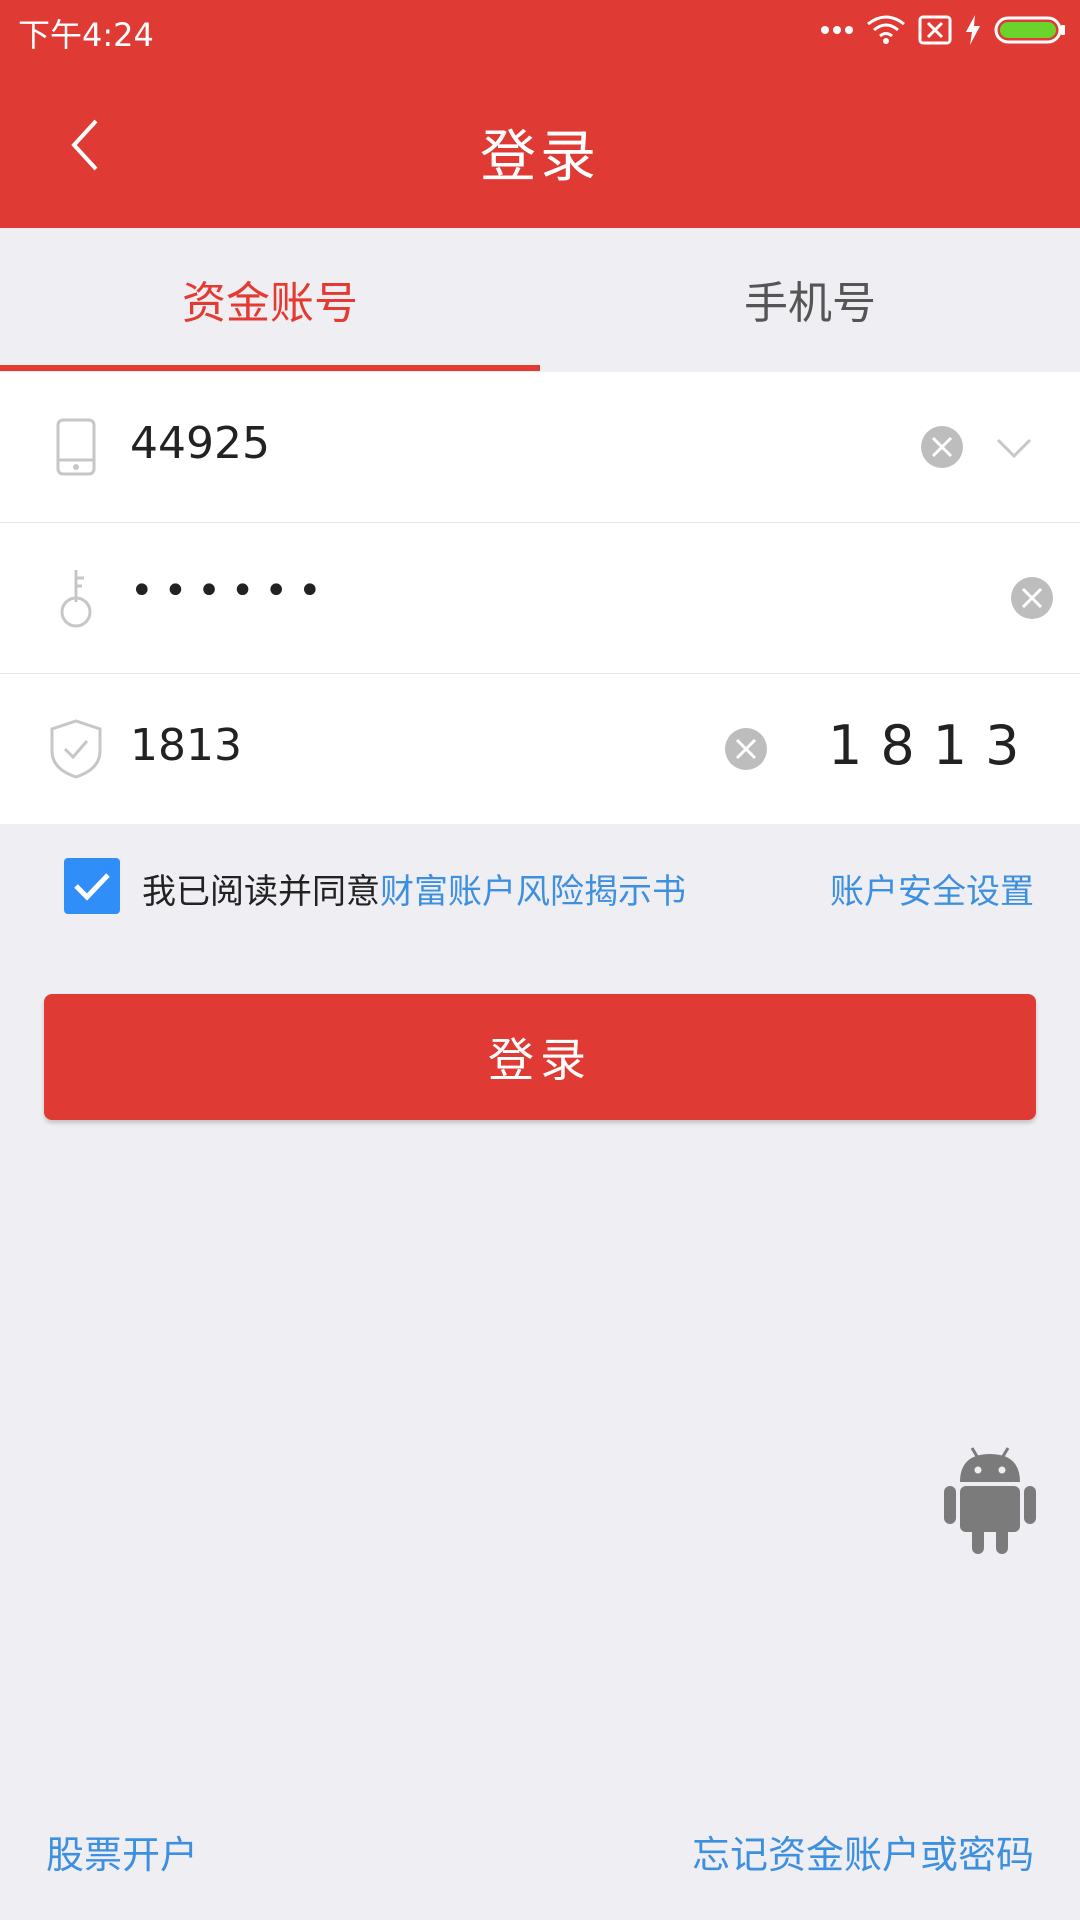  I want to click on agree-checkbox, so click(92, 886).